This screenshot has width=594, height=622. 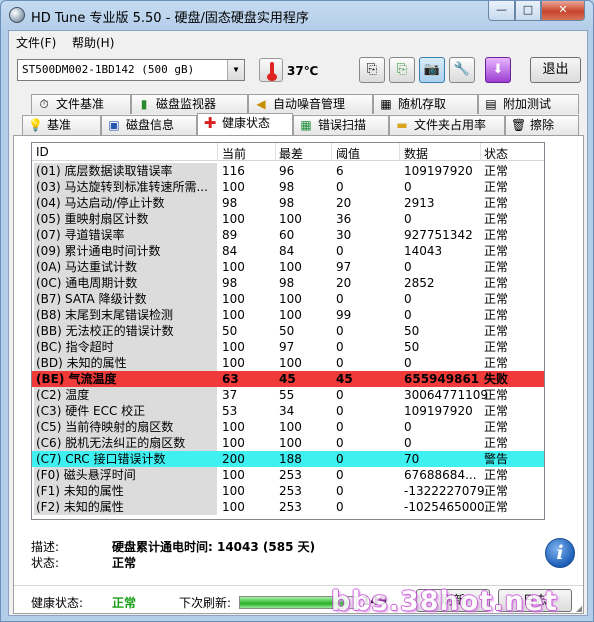 What do you see at coordinates (348, 153) in the screenshot?
I see `column-header-threshold: 阈值` at bounding box center [348, 153].